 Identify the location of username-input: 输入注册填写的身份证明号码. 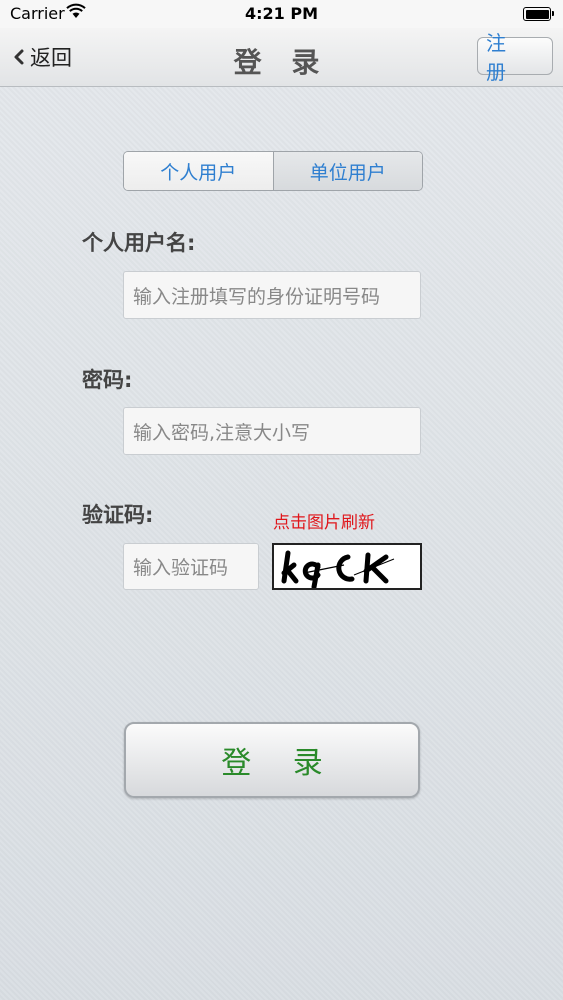
(272, 295).